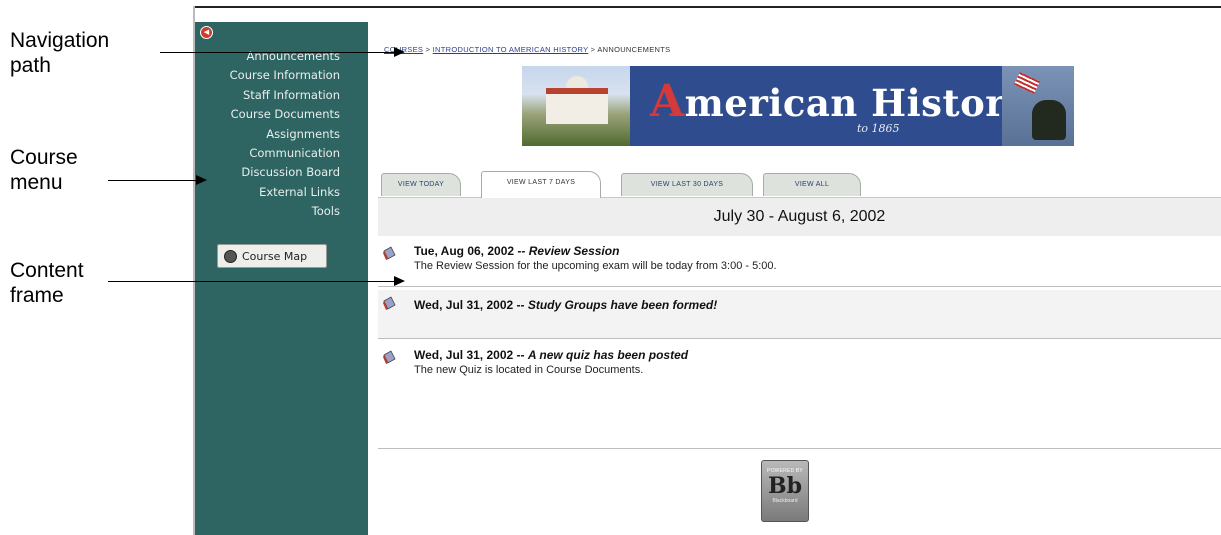 The width and height of the screenshot is (1221, 535). What do you see at coordinates (856, 103) in the screenshot?
I see `banner-title-rest: merican History` at bounding box center [856, 103].